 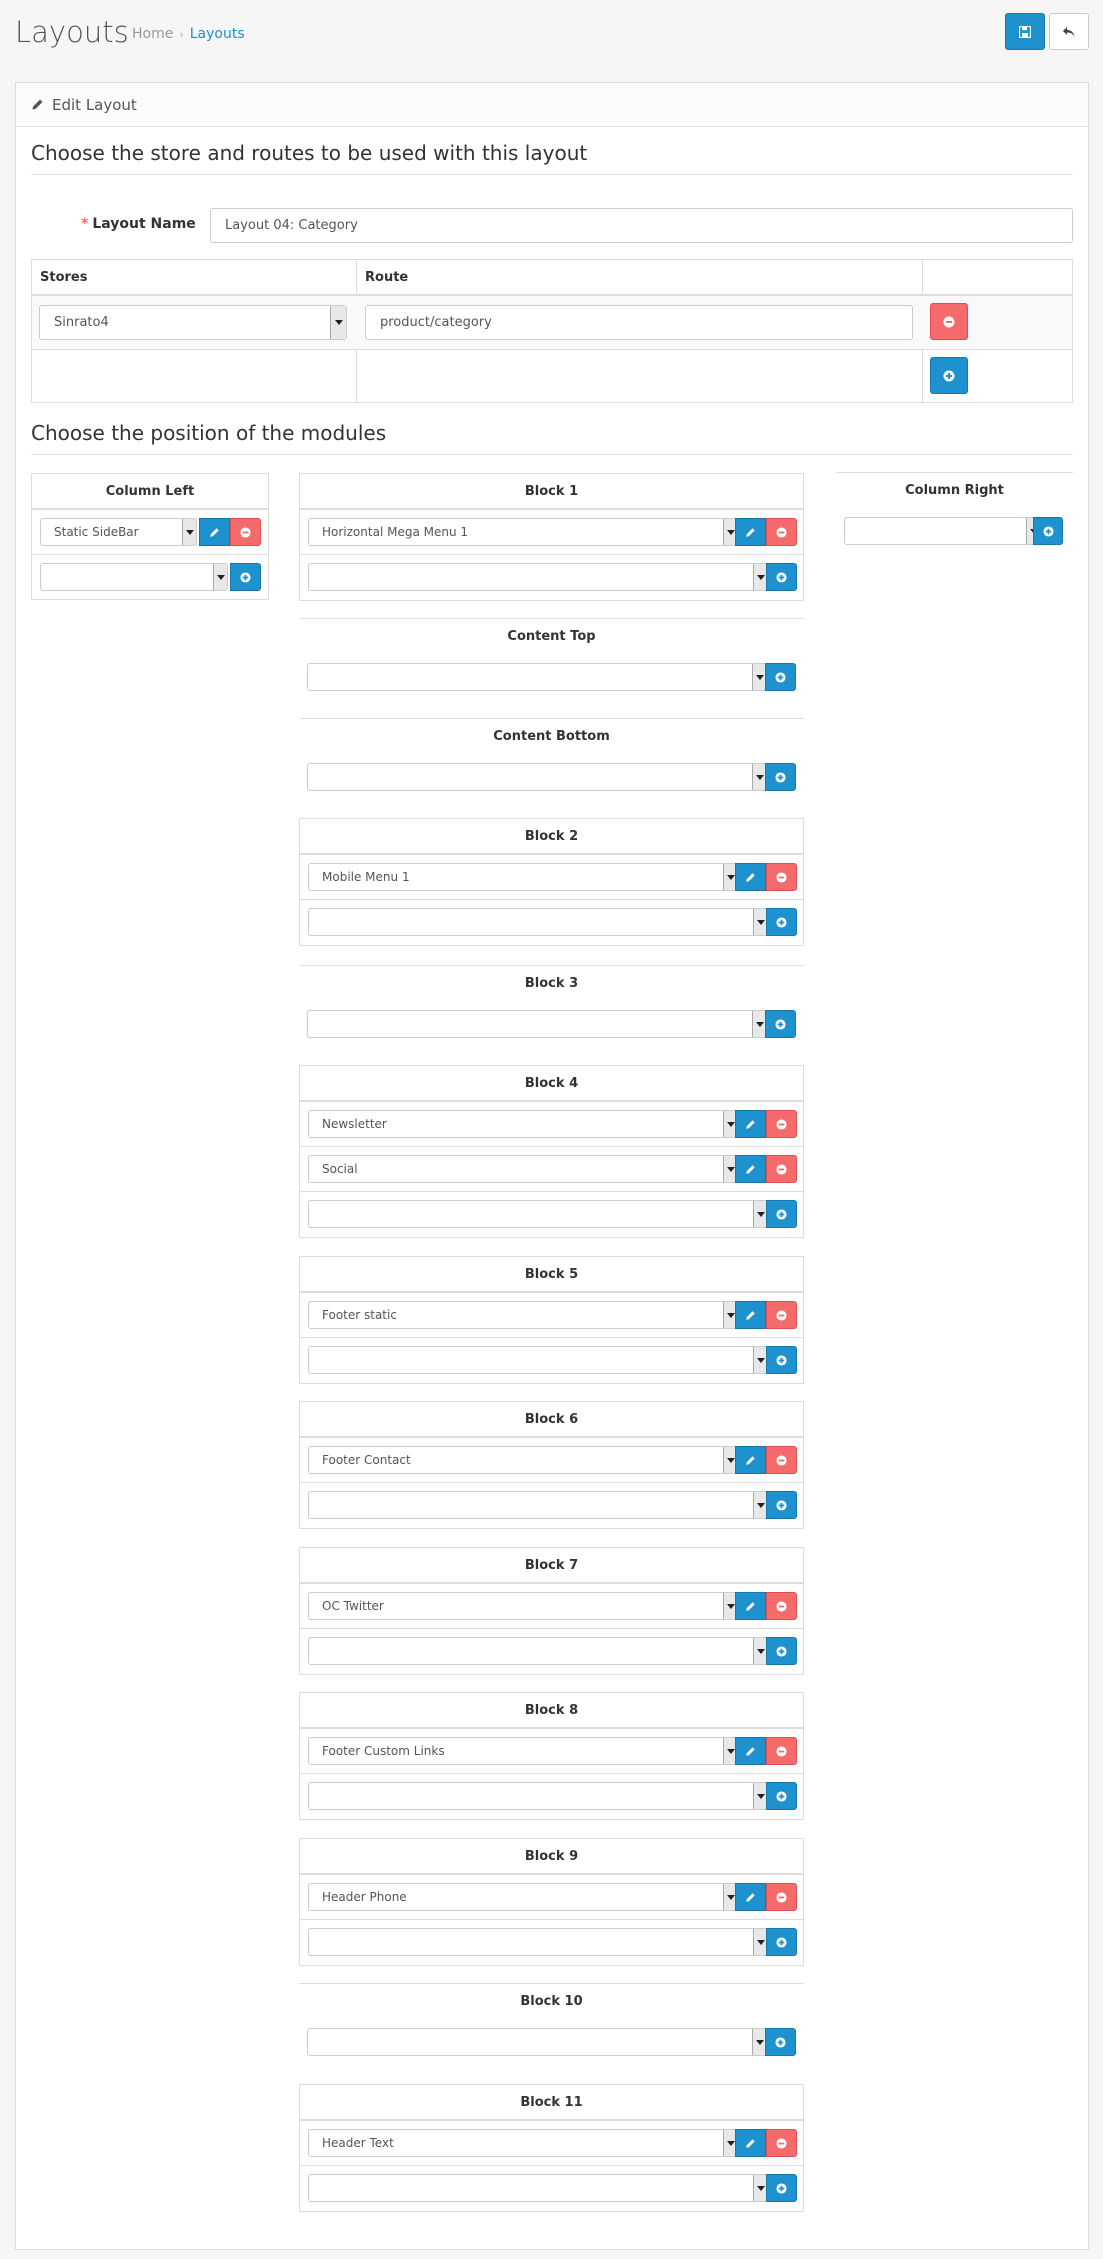 What do you see at coordinates (551, 759) in the screenshot?
I see `position-content-bottom: Content Bottom` at bounding box center [551, 759].